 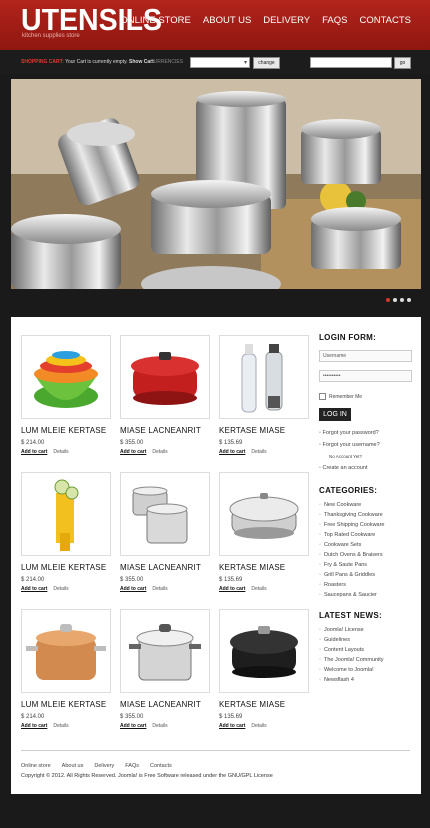 What do you see at coordinates (350, 445) in the screenshot?
I see `forgot-username-label: Forgot your username?` at bounding box center [350, 445].